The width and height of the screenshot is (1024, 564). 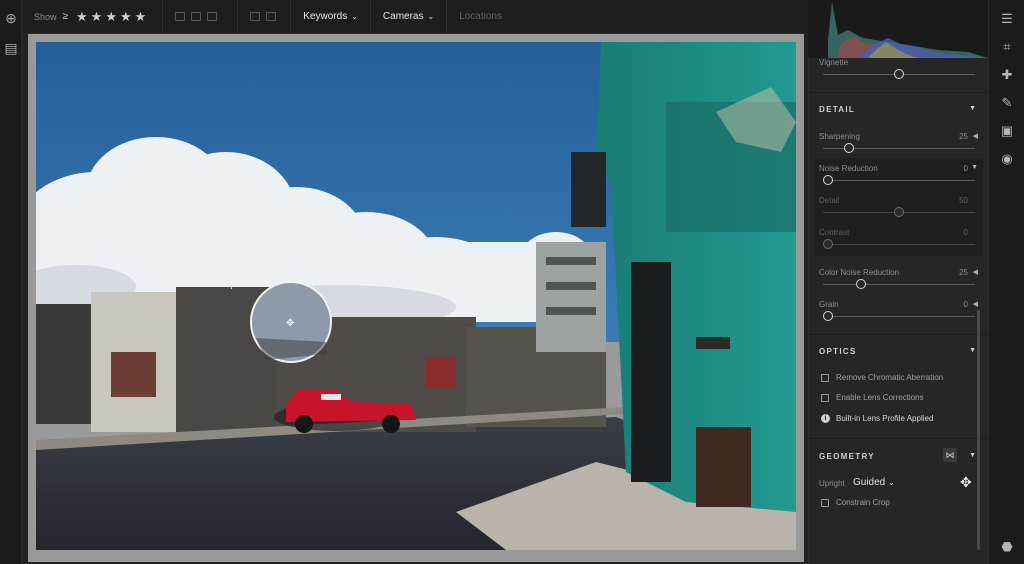 I want to click on flag-rejected-icon, so click(x=212, y=16).